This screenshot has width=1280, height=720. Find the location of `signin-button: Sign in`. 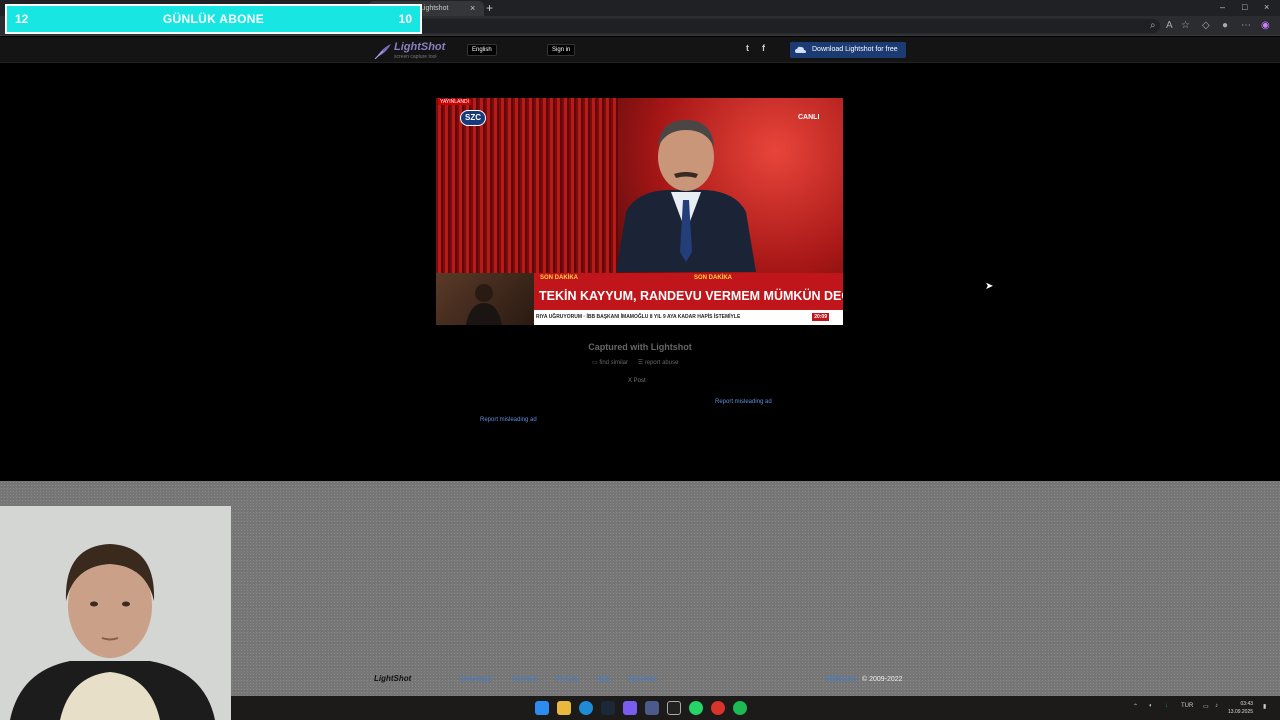

signin-button: Sign in is located at coordinates (561, 50).